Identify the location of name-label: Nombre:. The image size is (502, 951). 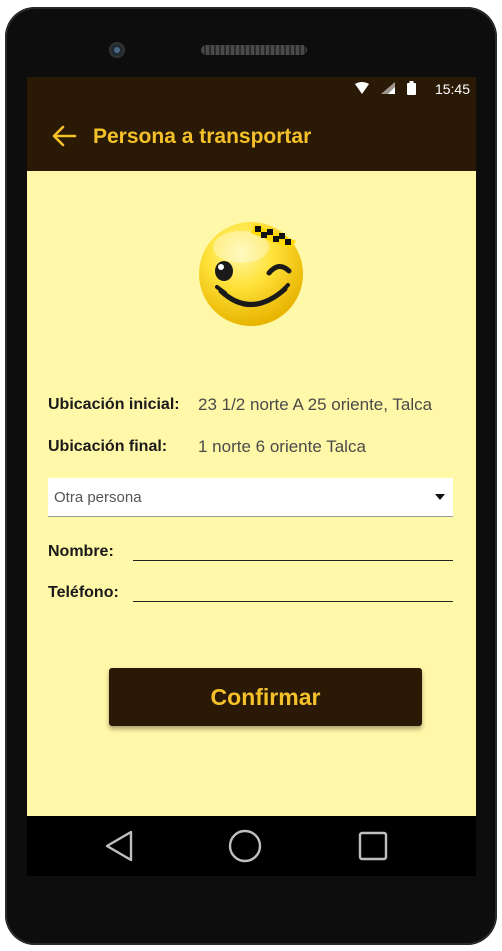
(81, 551).